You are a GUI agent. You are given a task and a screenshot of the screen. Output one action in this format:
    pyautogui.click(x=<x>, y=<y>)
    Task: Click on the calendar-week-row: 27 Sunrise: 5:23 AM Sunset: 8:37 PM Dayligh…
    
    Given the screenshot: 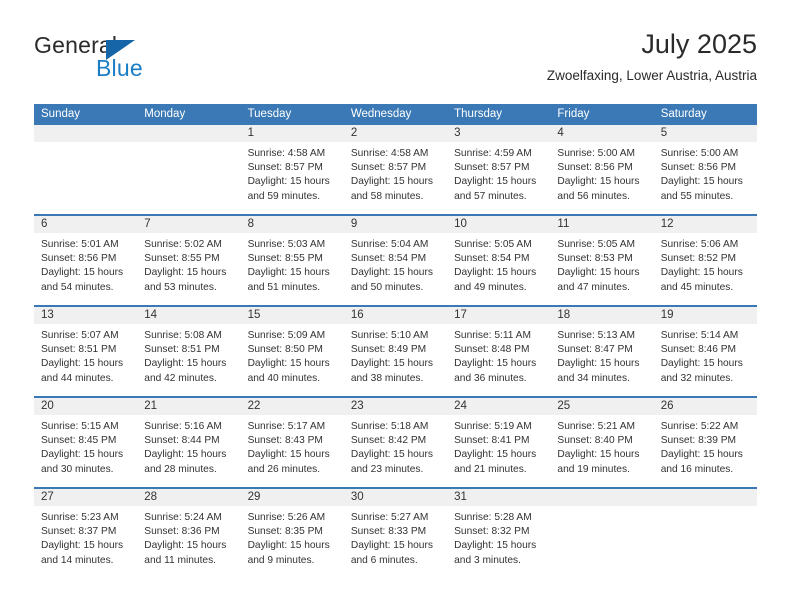 What is the action you would take?
    pyautogui.click(x=395, y=532)
    